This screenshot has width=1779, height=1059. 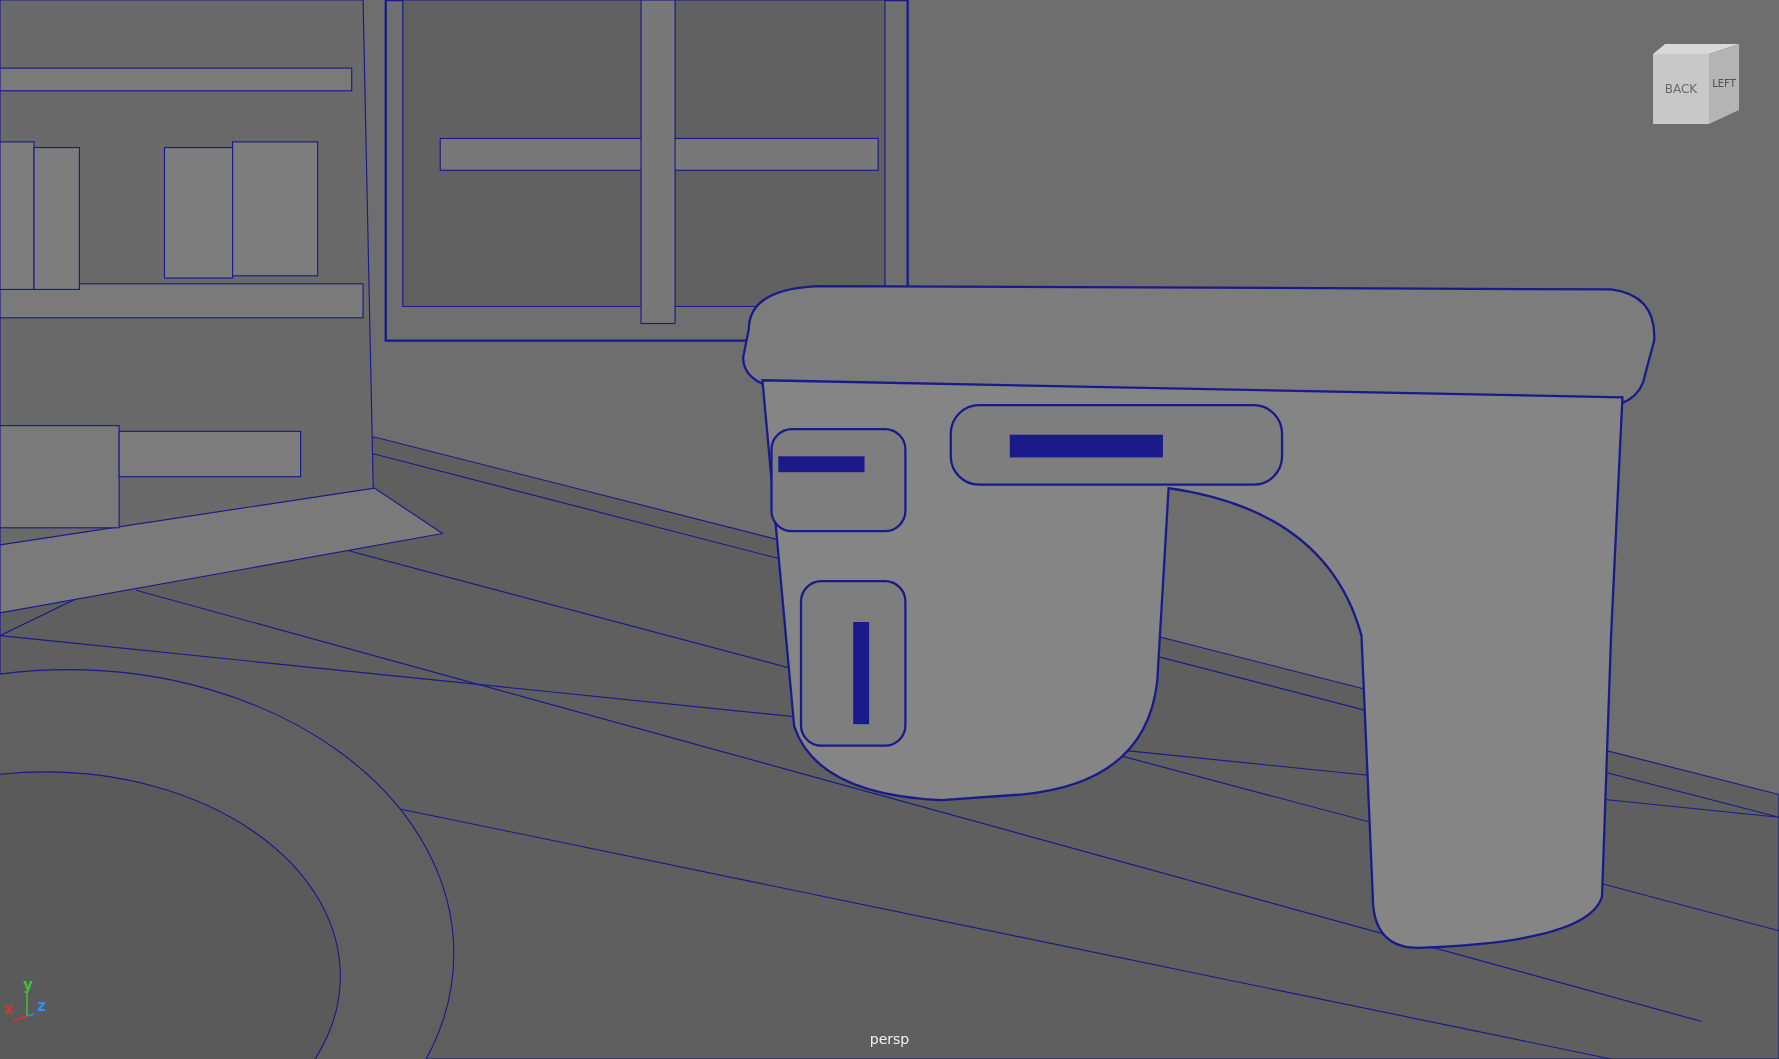 I want to click on camera-label: persp, so click(x=889, y=1039).